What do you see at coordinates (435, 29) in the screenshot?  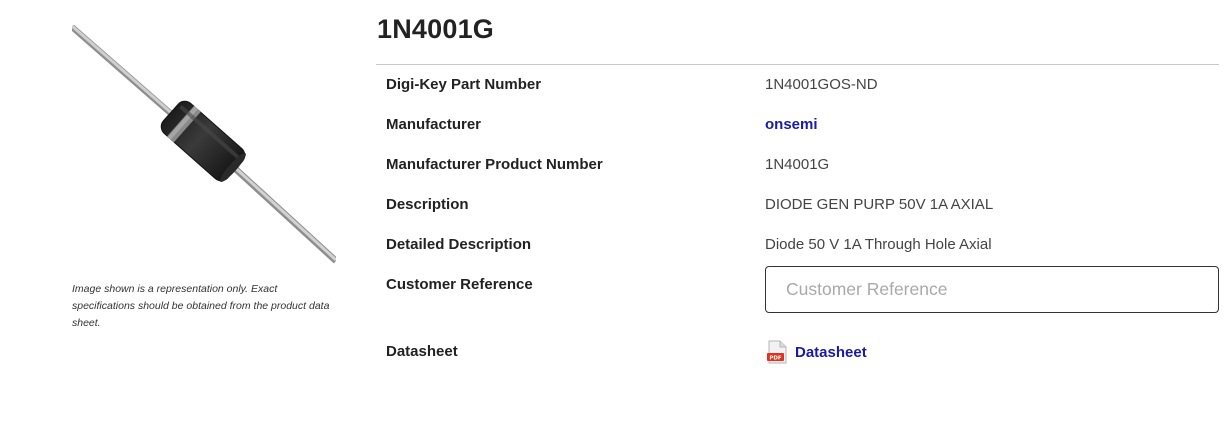 I see `page-title: 1N4001G` at bounding box center [435, 29].